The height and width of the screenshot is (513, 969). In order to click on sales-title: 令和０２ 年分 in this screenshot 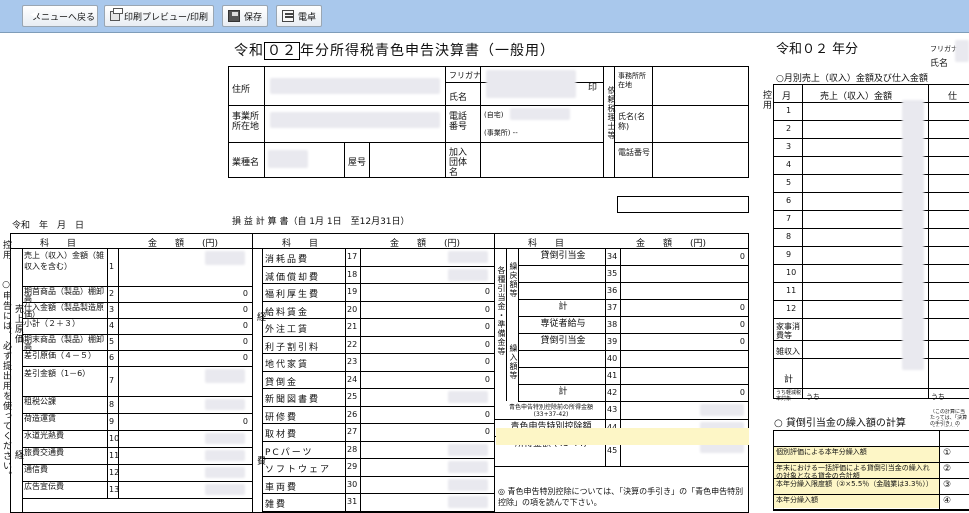, I will do `click(817, 49)`.